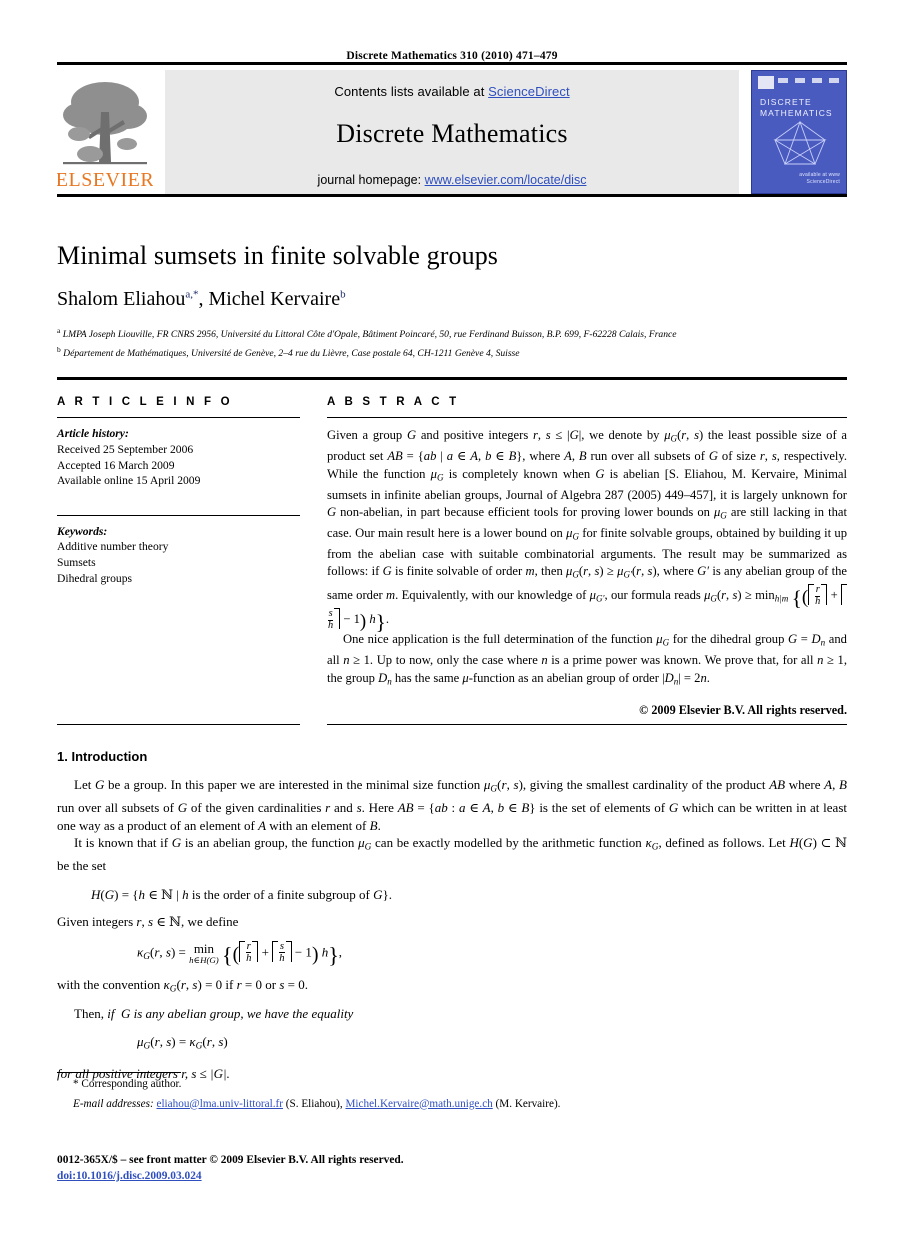 This screenshot has height=1238, width=907. Describe the element at coordinates (76, 1084) in the screenshot. I see `corresponding-author-star: *` at that location.